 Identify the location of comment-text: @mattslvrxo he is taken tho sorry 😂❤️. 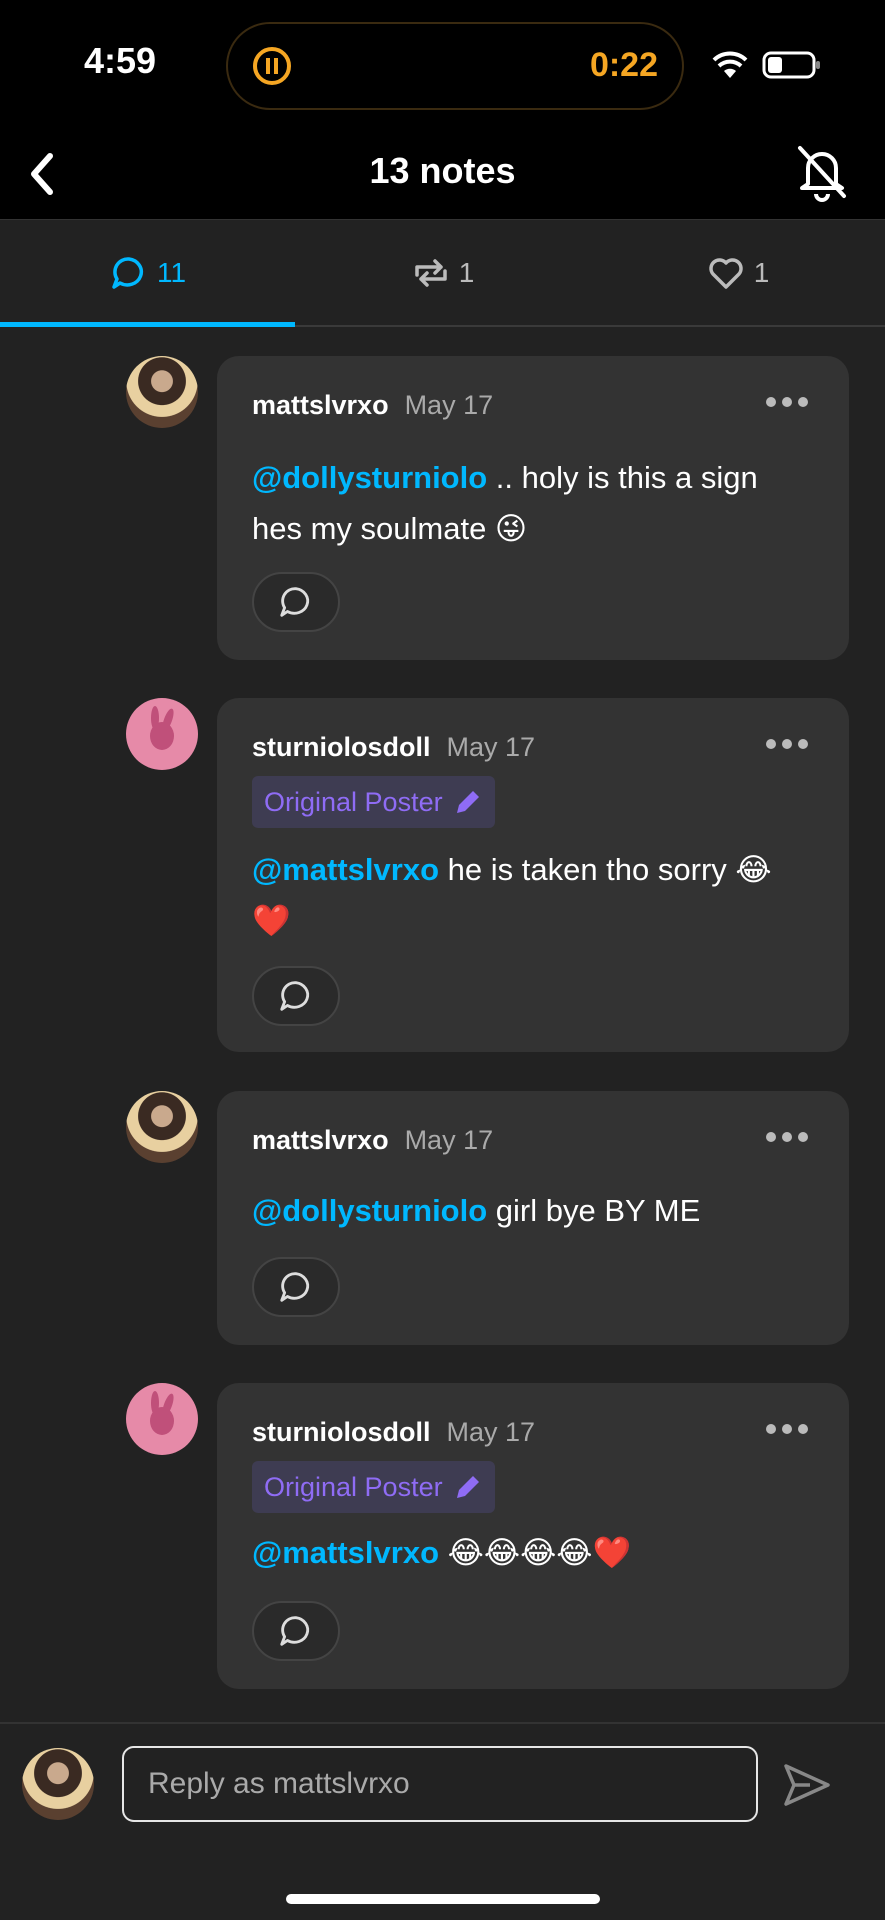
(530, 895).